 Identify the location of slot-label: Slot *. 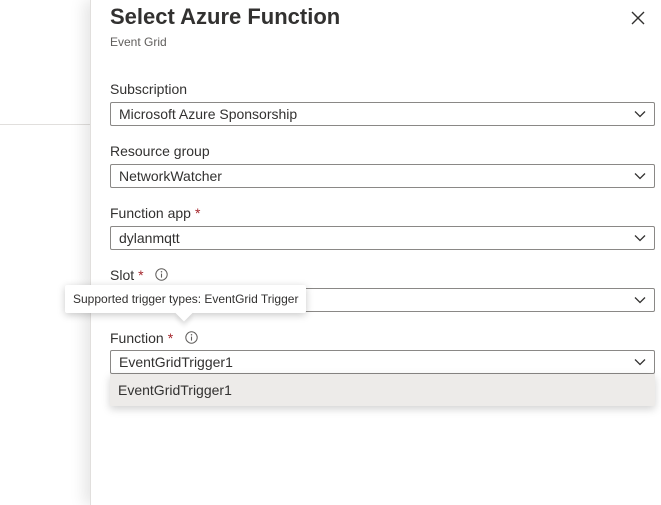
(139, 275).